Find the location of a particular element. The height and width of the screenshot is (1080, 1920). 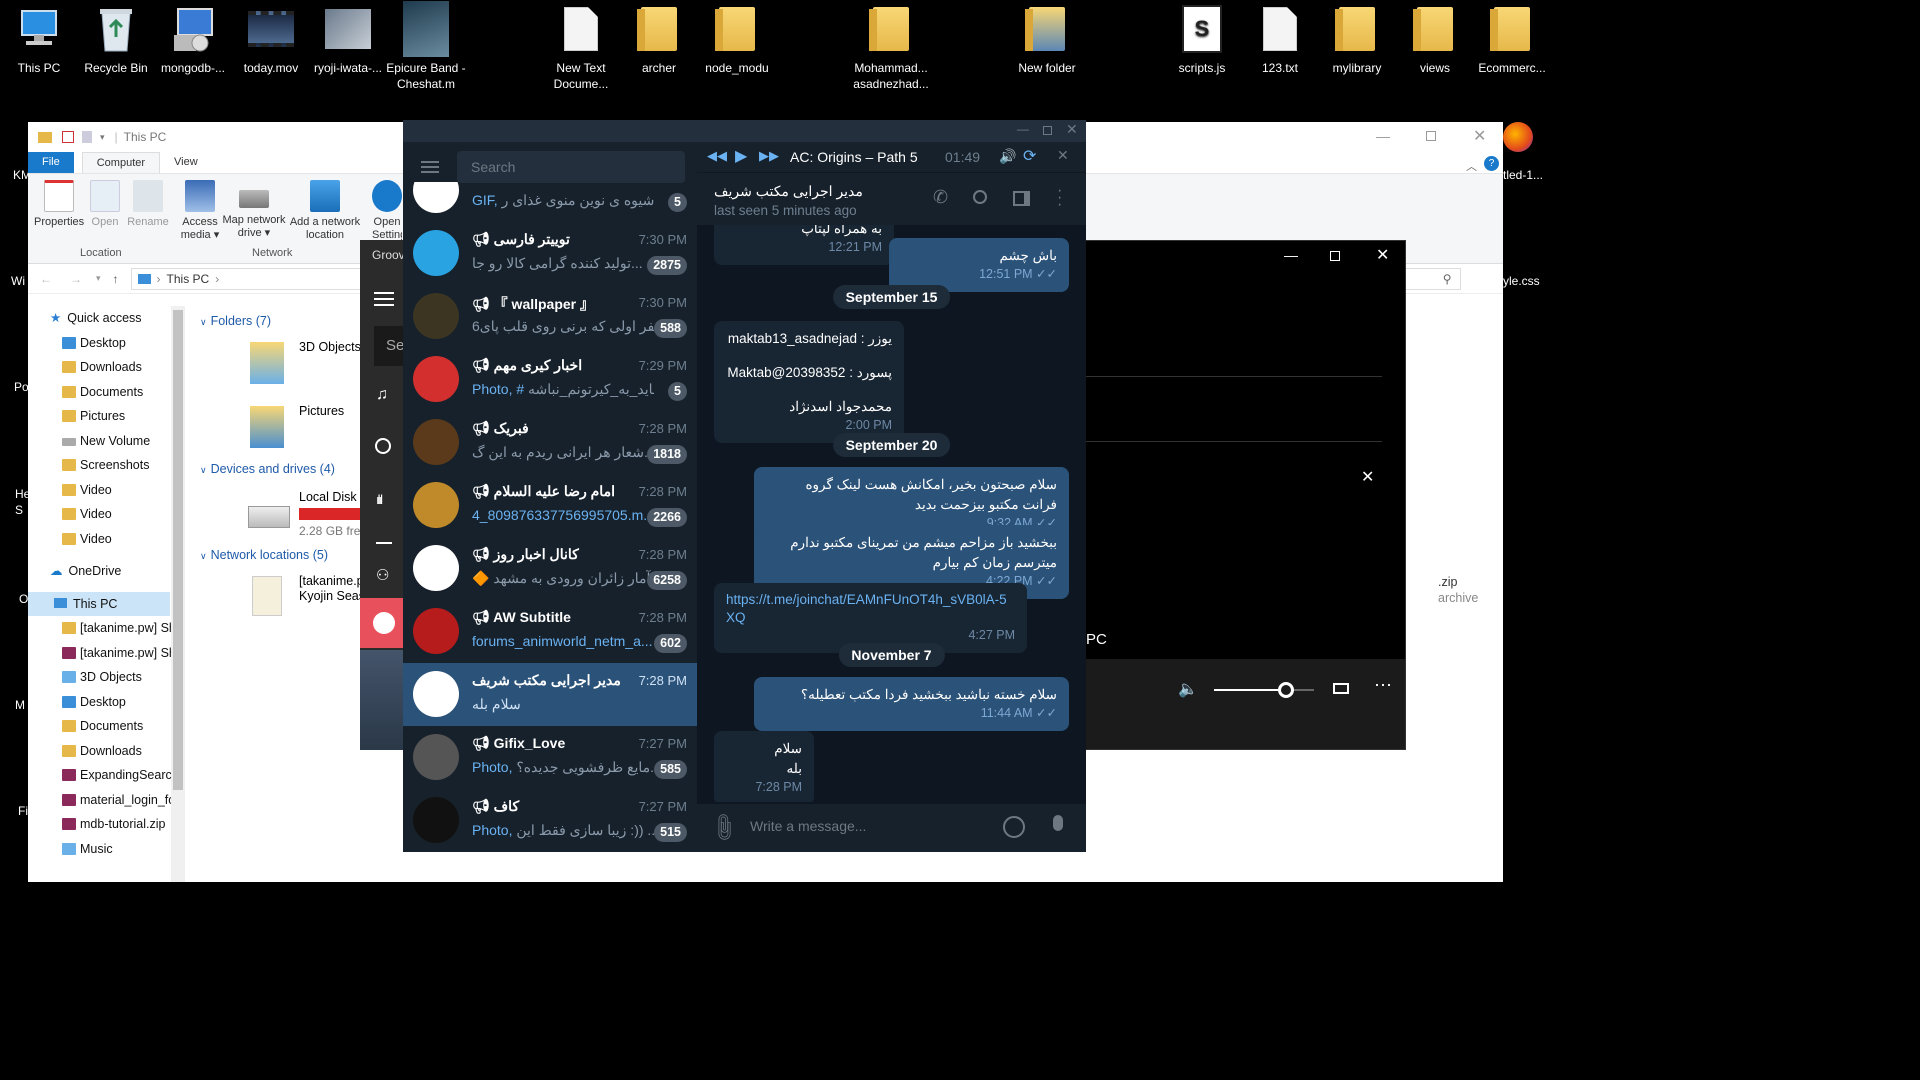

volume-icon: 🔊 is located at coordinates (1007, 156).